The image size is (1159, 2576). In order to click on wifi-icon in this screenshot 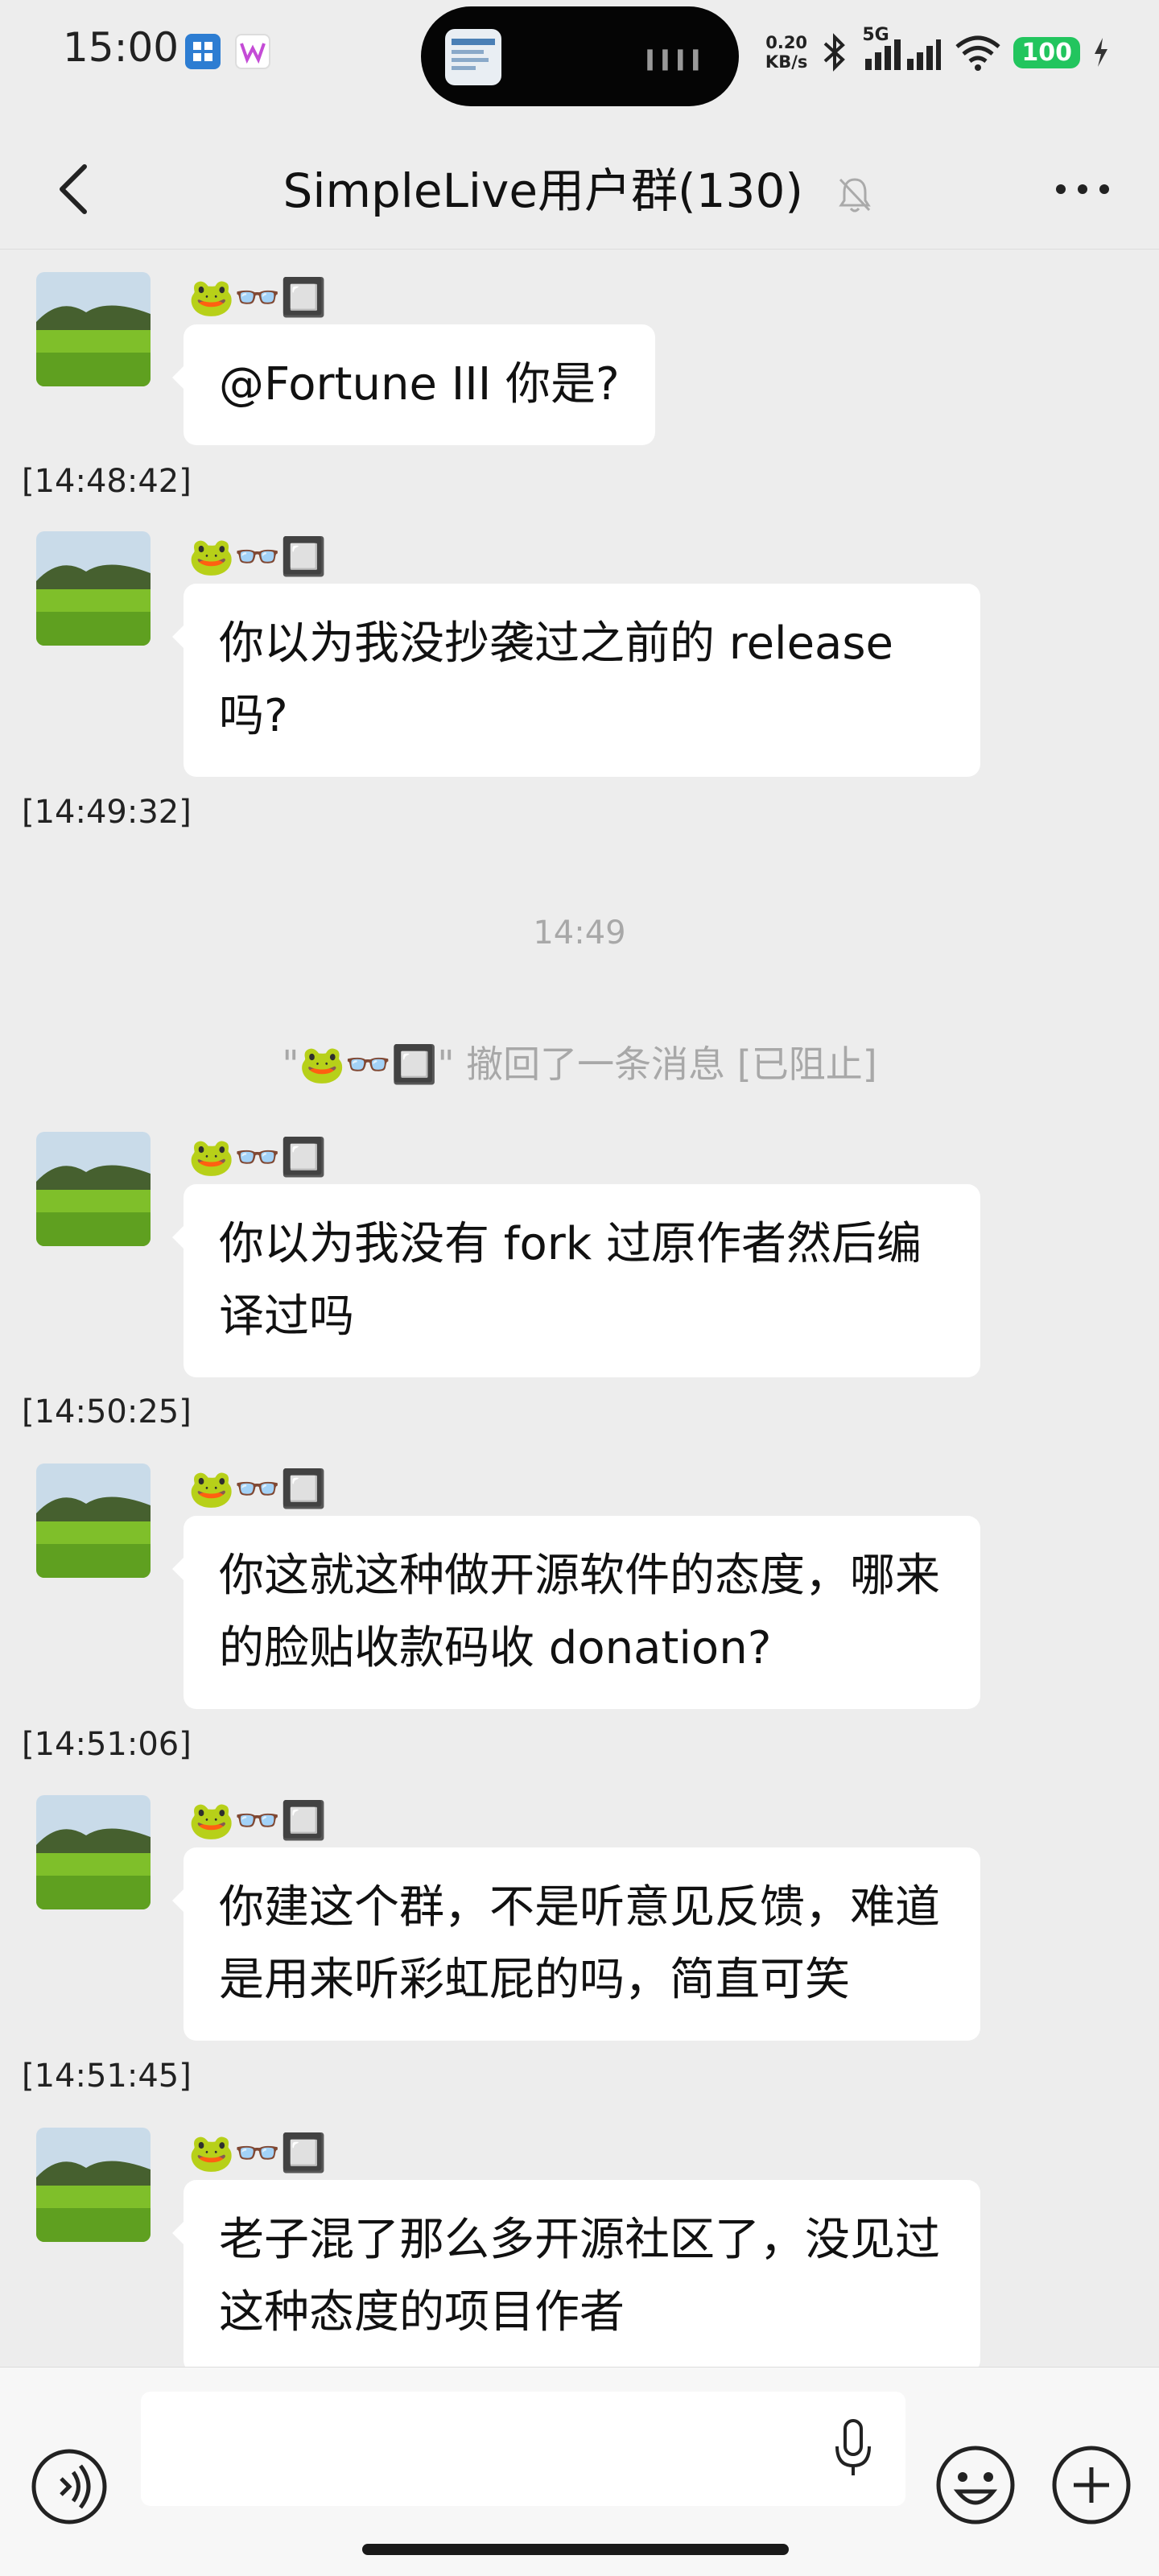, I will do `click(977, 53)`.